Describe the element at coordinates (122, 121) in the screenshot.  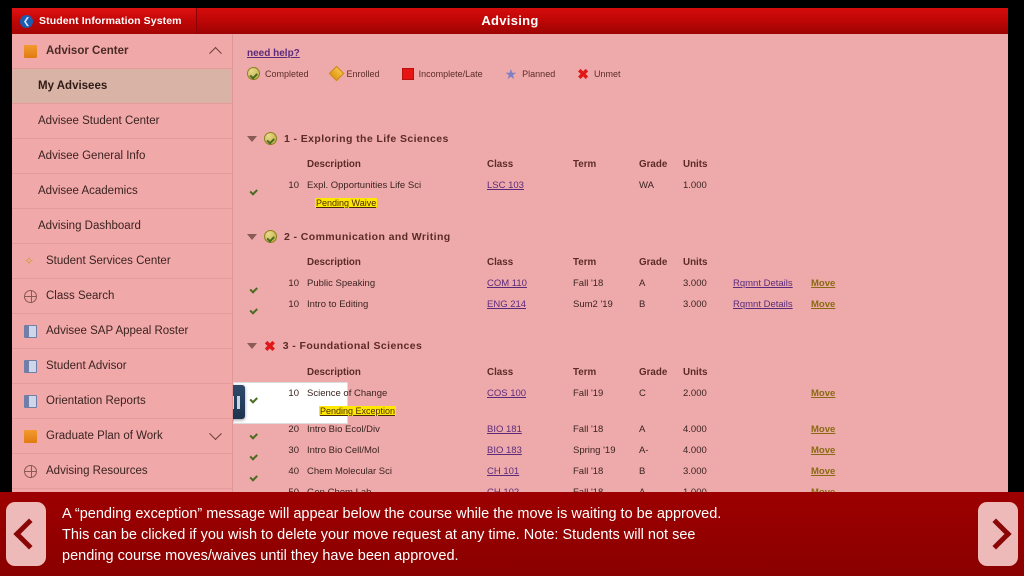
I see `sidebar-item-advisee-student-center: Advisee Student Center` at that location.